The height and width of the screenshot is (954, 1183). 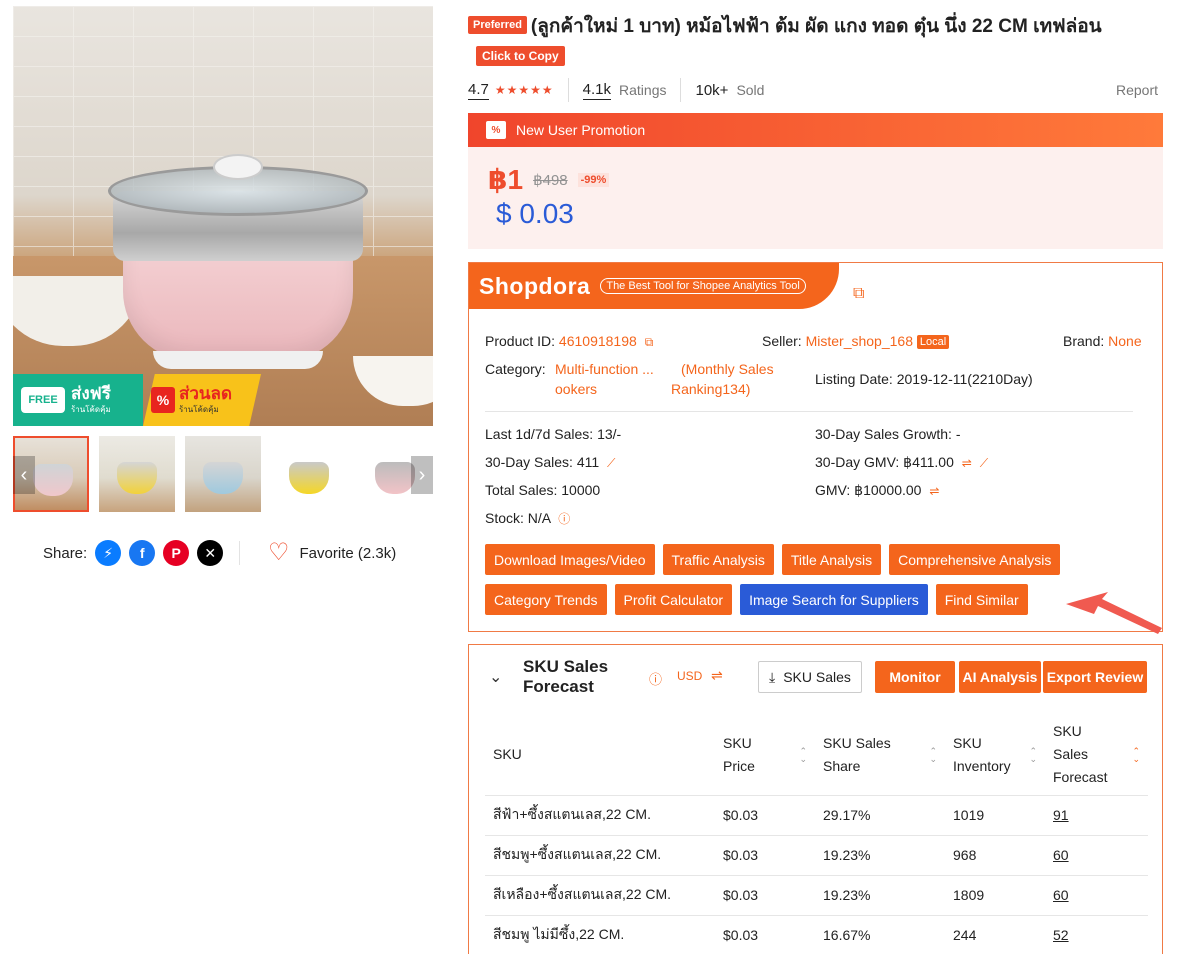 What do you see at coordinates (880, 755) in the screenshot?
I see `col-share: SKU Sales Share ⌃ ⌄` at bounding box center [880, 755].